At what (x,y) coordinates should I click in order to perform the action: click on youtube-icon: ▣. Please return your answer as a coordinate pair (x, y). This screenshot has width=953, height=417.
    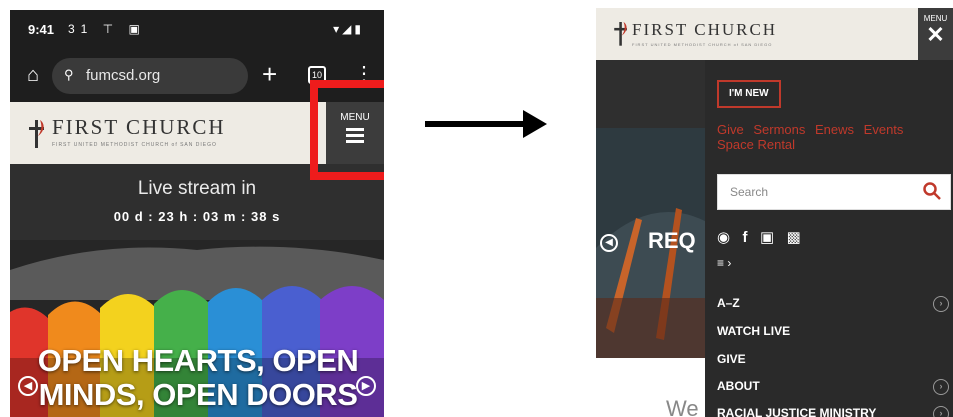
    Looking at the image, I should click on (767, 237).